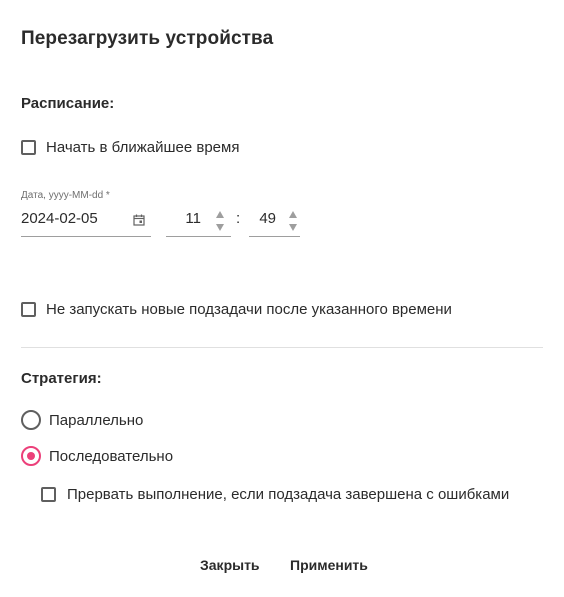 The image size is (564, 597). I want to click on date-field: Дата, yyyy-MM-dd * 2024-02-05, so click(86, 214).